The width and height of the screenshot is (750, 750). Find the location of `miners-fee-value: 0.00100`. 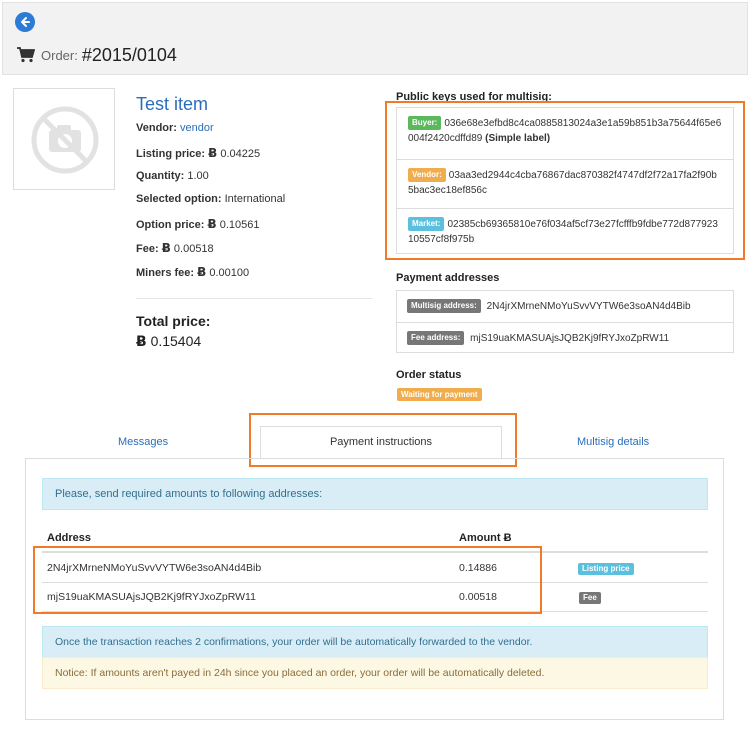

miners-fee-value: 0.00100 is located at coordinates (229, 273).